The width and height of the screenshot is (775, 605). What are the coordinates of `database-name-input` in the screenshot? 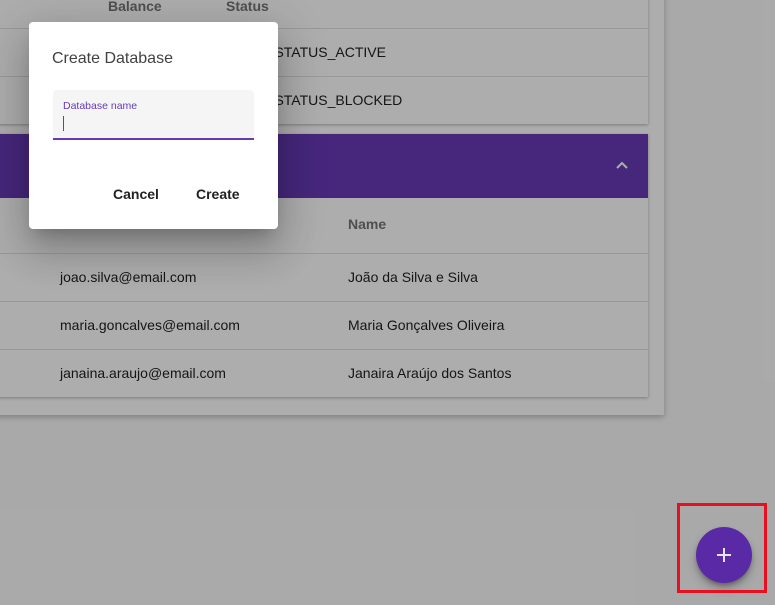 It's located at (155, 123).